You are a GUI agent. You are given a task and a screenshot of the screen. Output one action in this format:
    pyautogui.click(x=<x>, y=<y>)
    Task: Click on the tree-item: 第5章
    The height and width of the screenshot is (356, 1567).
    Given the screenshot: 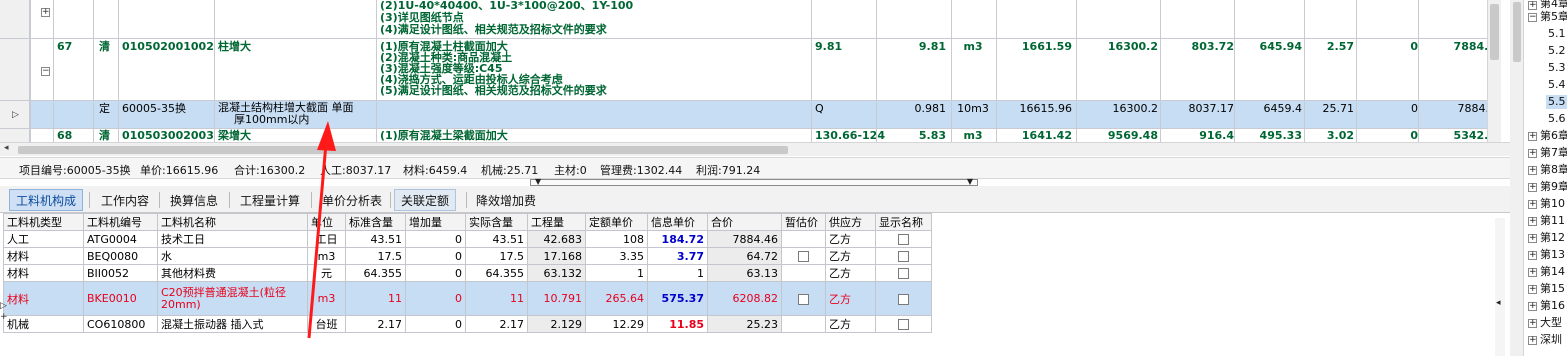 What is the action you would take?
    pyautogui.click(x=1553, y=17)
    